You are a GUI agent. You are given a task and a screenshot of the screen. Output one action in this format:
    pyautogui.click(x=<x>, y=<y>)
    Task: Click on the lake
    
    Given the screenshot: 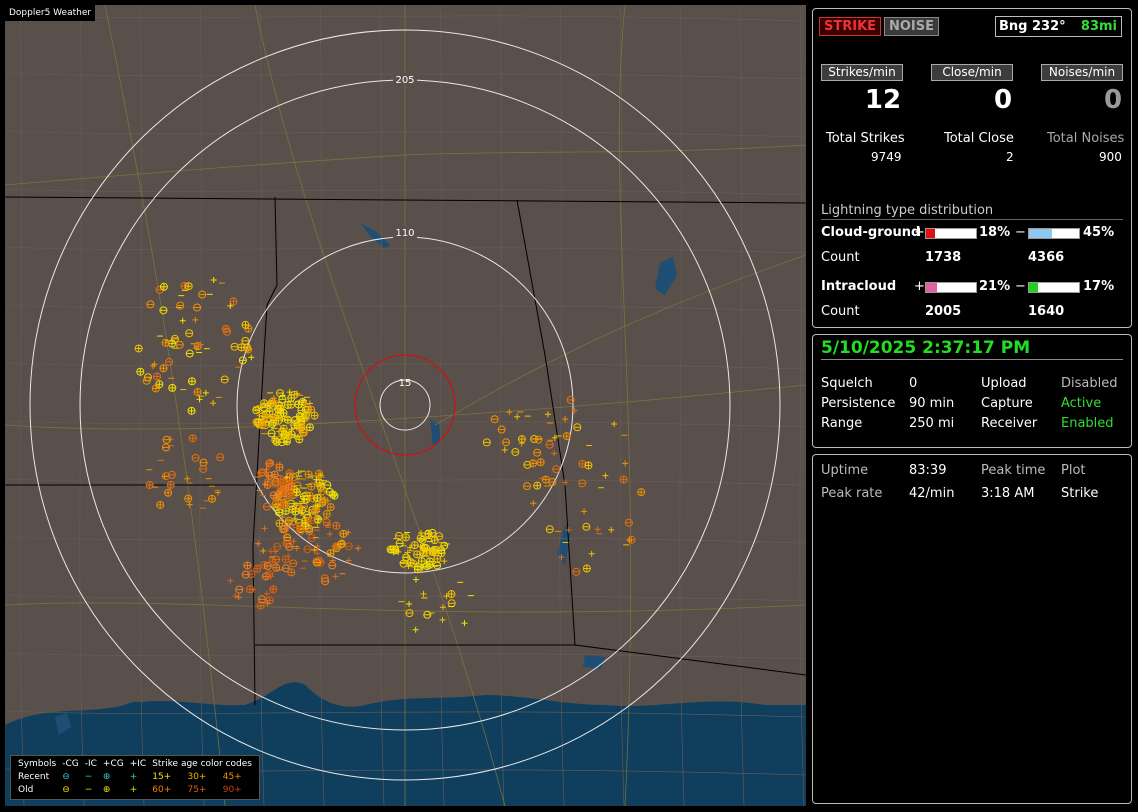 What is the action you would take?
    pyautogui.click(x=666, y=276)
    